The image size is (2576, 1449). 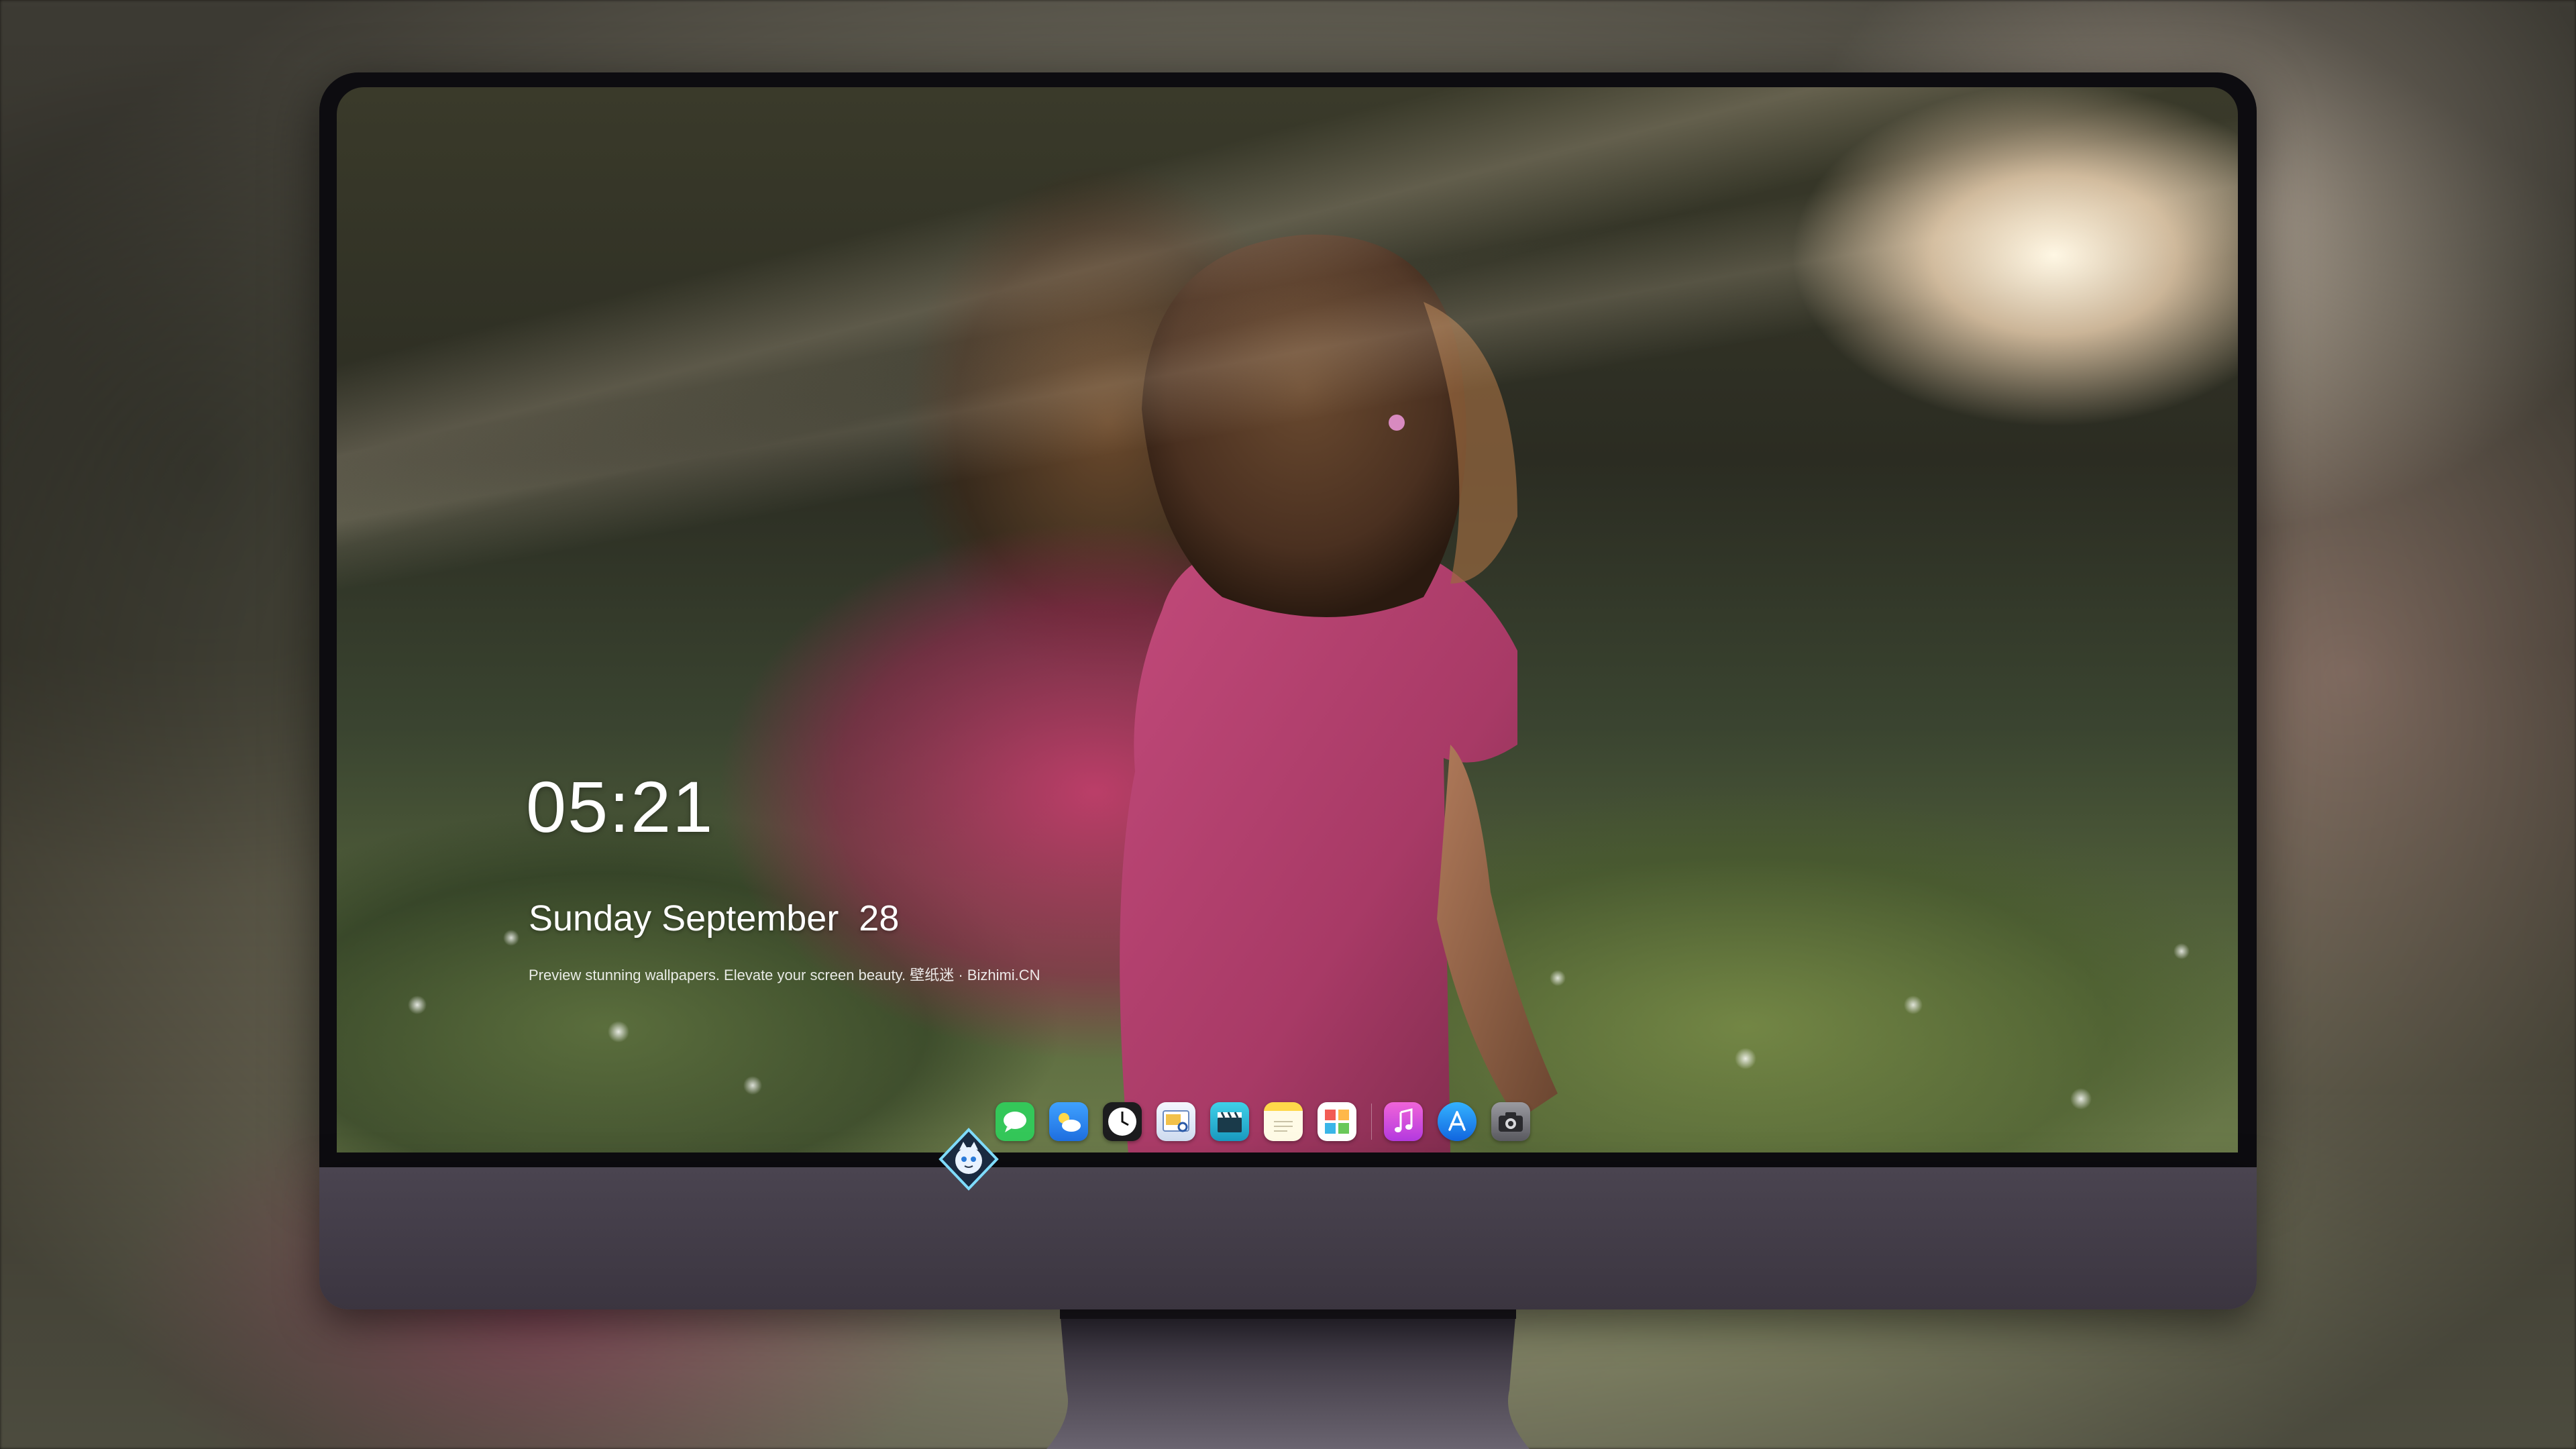 I want to click on preview-app, so click(x=1176, y=1121).